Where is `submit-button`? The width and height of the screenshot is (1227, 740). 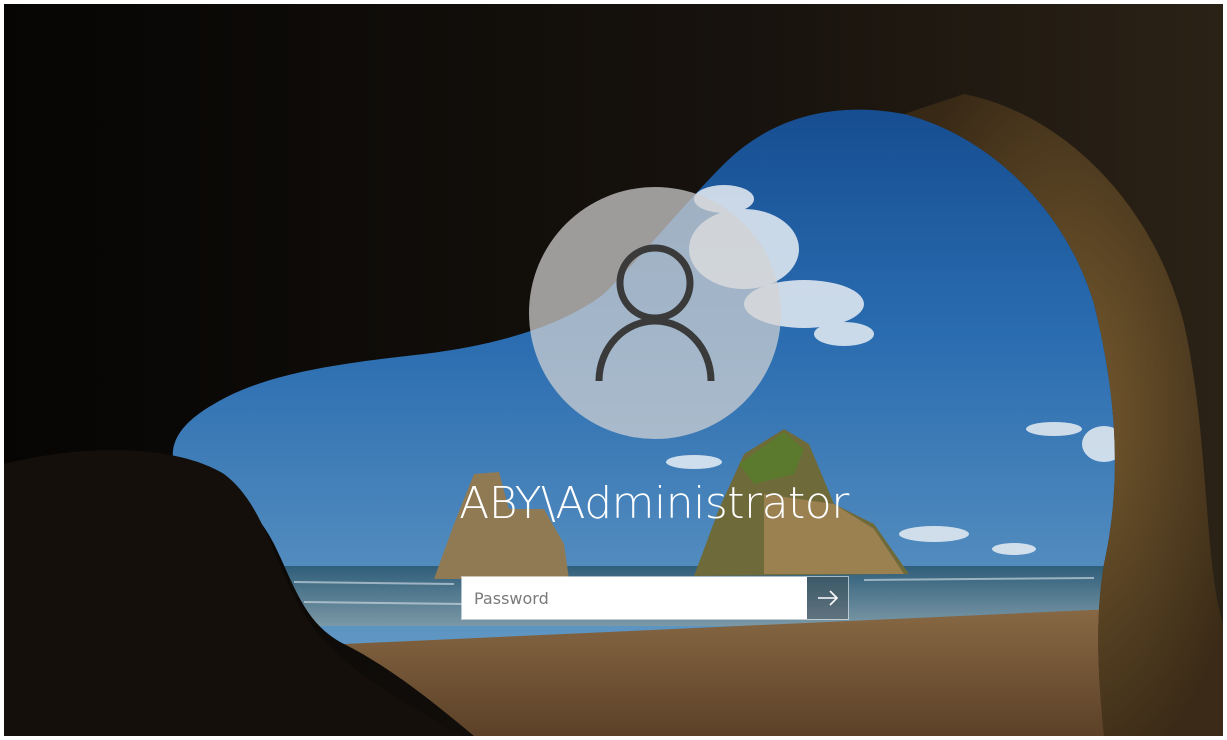
submit-button is located at coordinates (827, 598).